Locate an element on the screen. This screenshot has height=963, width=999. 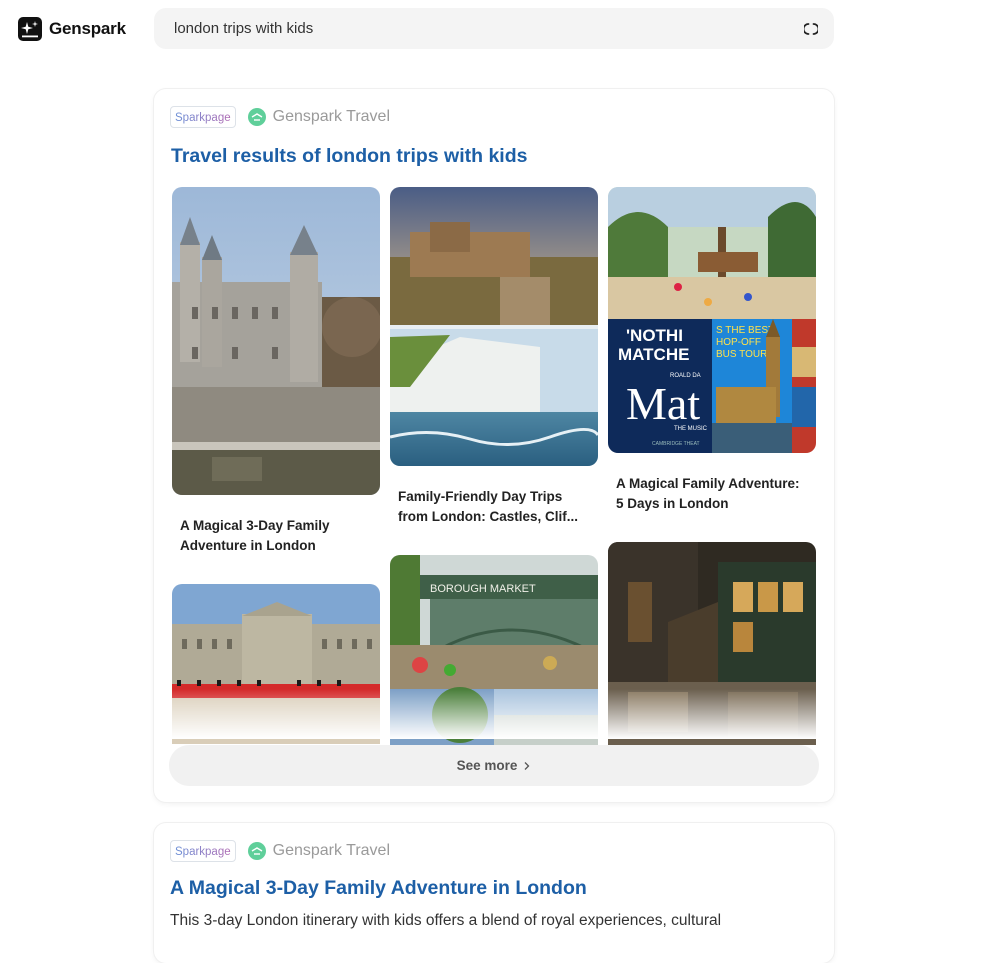
results-title: Travel results of london trips with kids is located at coordinates (349, 156).